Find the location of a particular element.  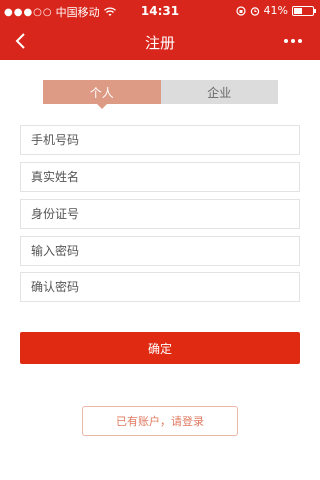

orientation-lock-icon is located at coordinates (240, 10).